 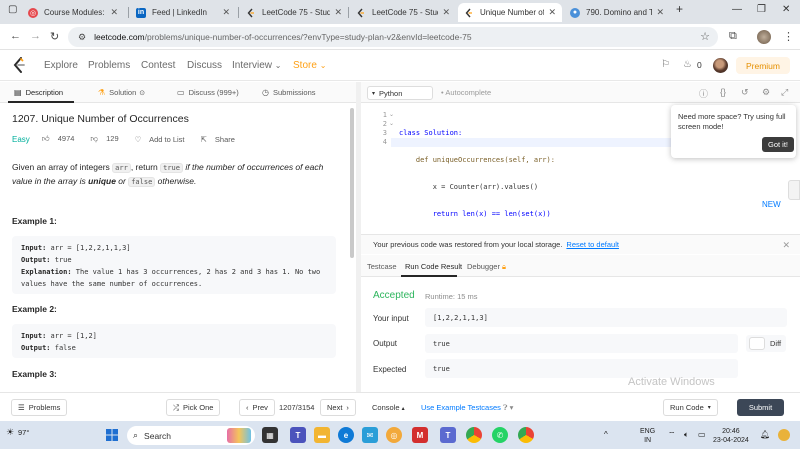 I want to click on diff-toggle: Diff, so click(x=766, y=343).